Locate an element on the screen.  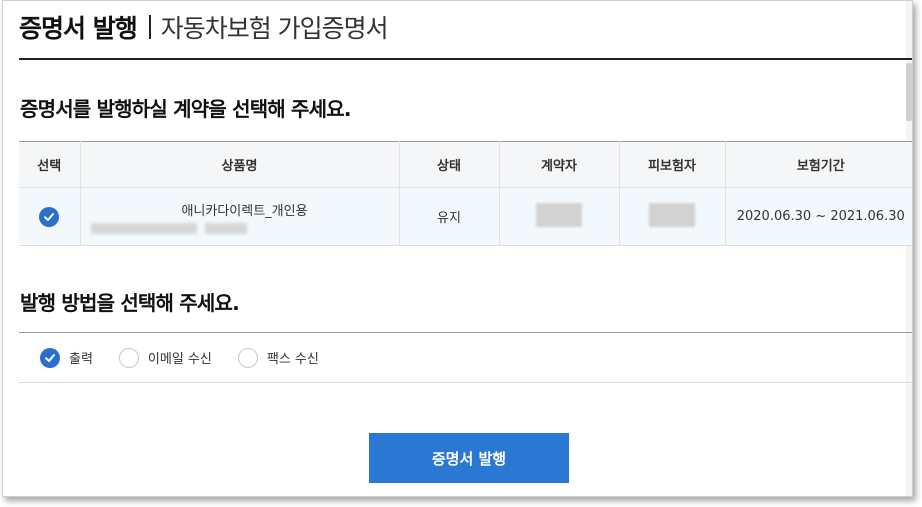
option-print-label: 출력 is located at coordinates (81, 359).